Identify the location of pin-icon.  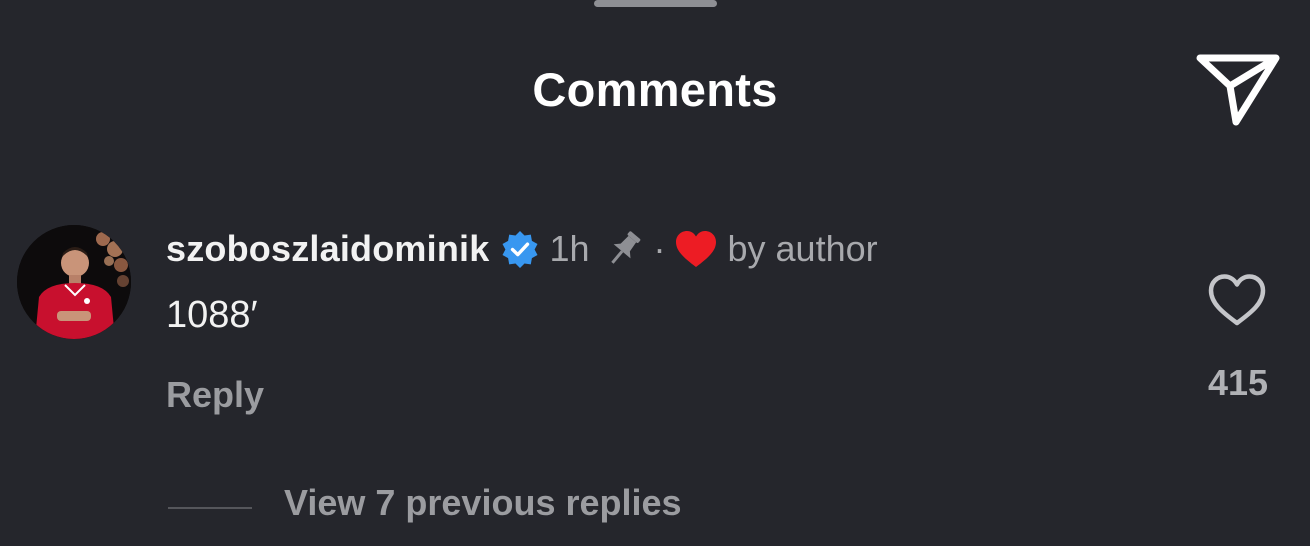
(624, 249).